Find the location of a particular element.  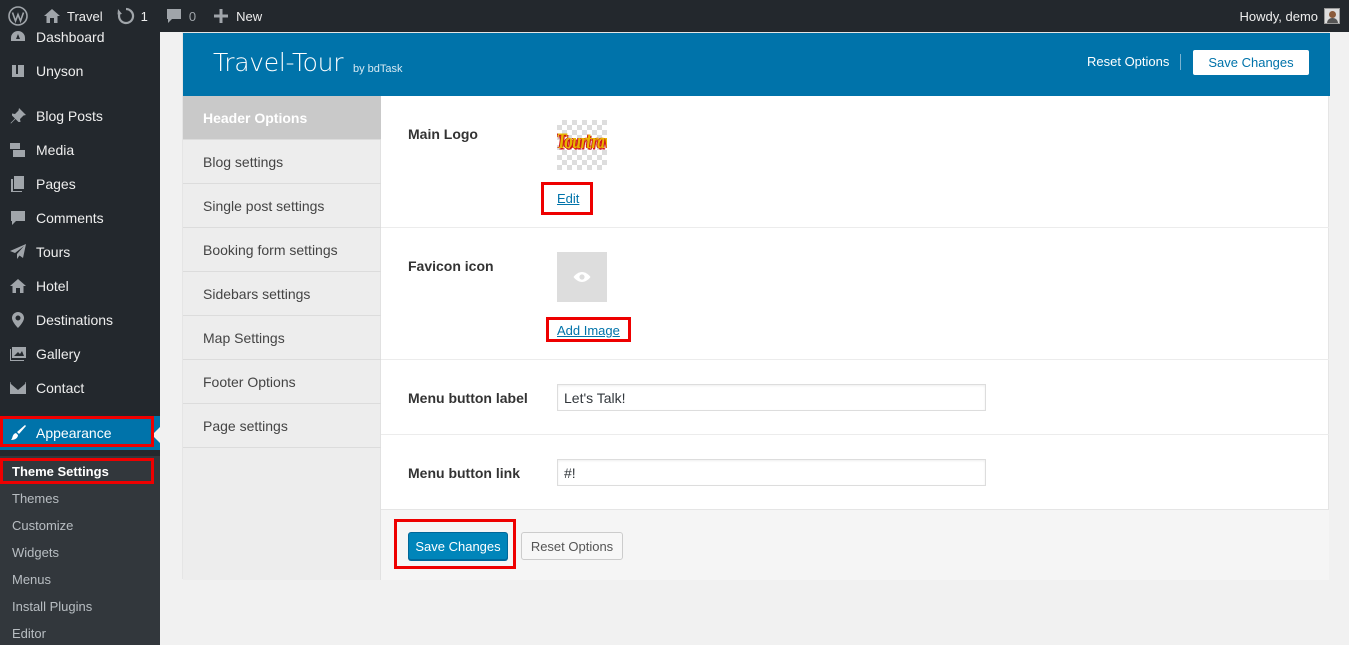

avatar is located at coordinates (1332, 16).